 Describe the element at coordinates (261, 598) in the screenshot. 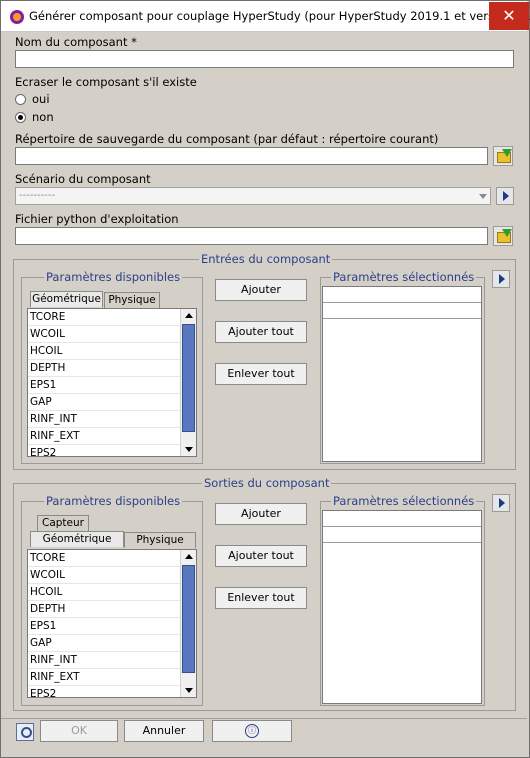

I see `outputs-remove-all-button: Enlever tout` at that location.